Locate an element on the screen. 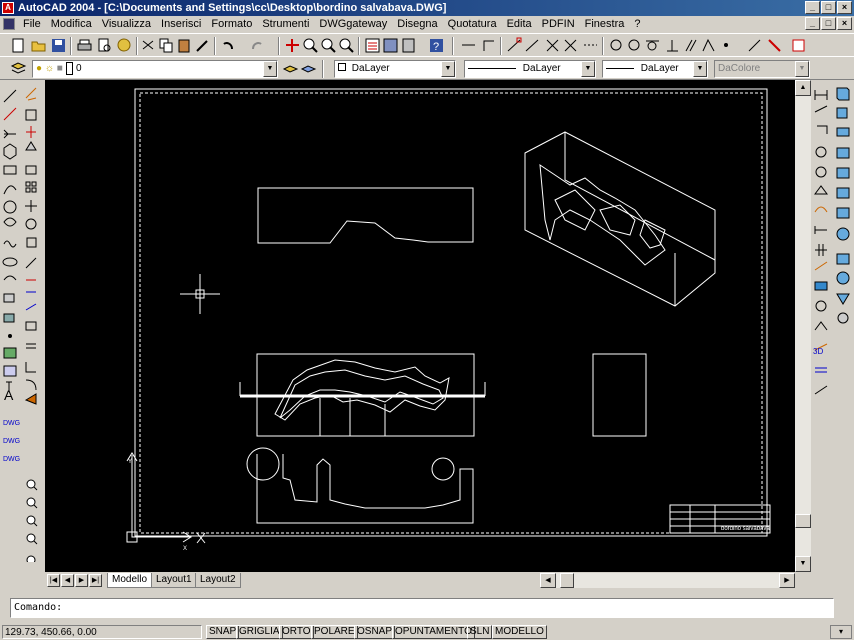 This screenshot has width=854, height=640. snap-midpoint-icon is located at coordinates (532, 45).